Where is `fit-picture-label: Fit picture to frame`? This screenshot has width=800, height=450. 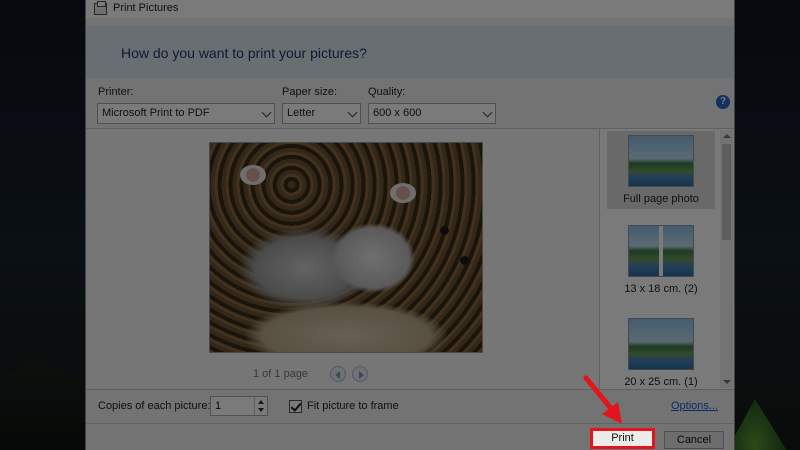 fit-picture-label: Fit picture to frame is located at coordinates (353, 406).